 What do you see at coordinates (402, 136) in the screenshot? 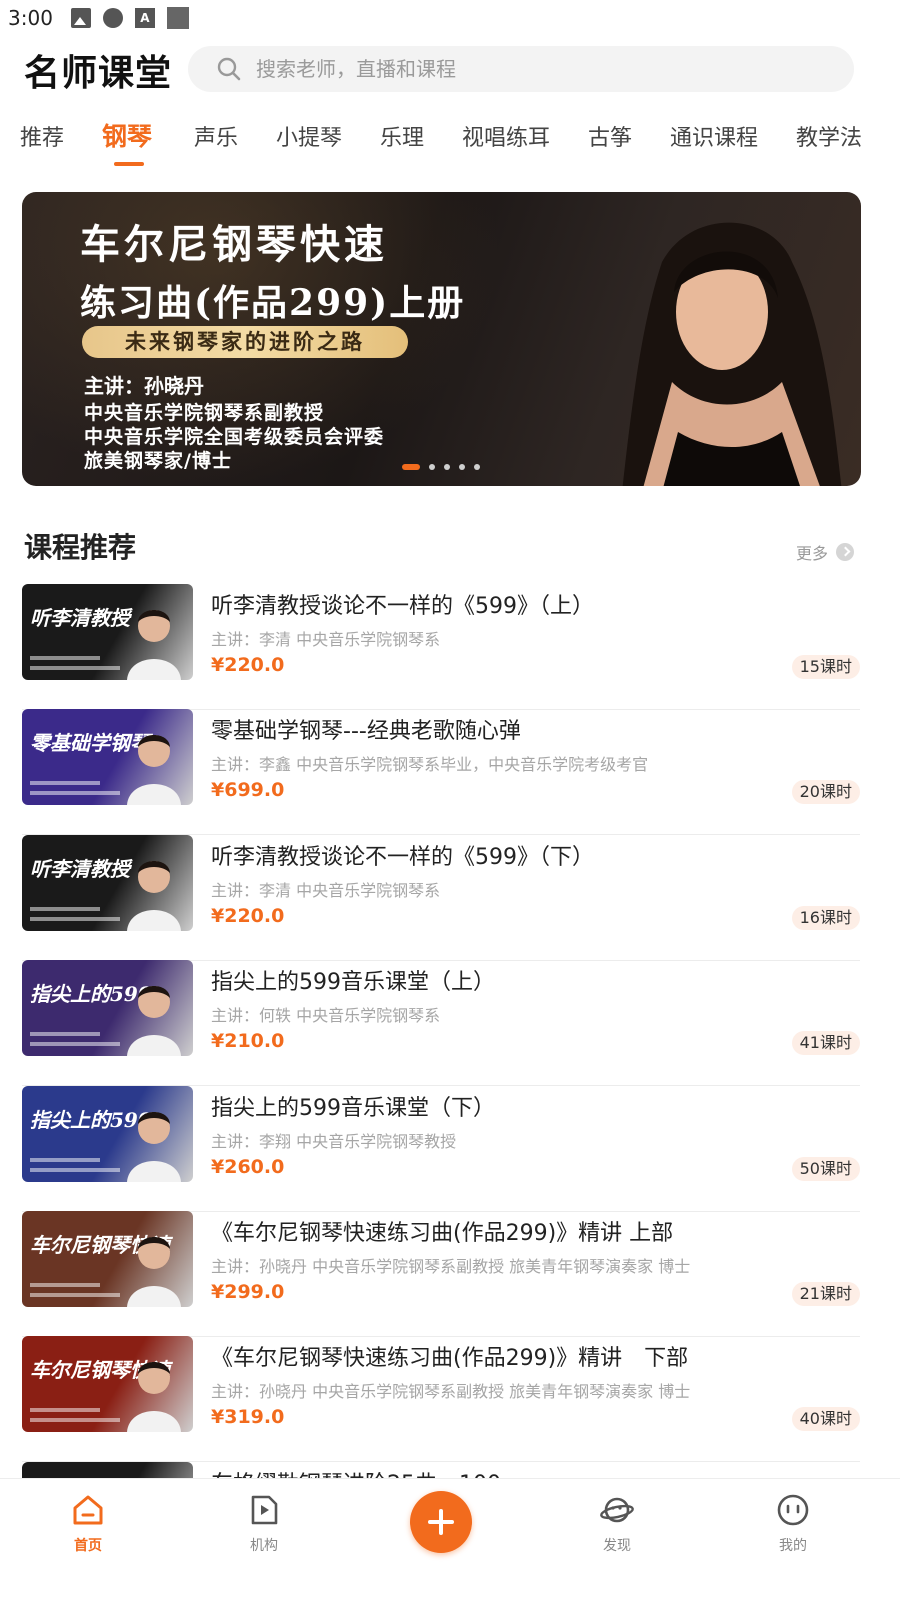
I see `tab-music-theory: 乐理` at bounding box center [402, 136].